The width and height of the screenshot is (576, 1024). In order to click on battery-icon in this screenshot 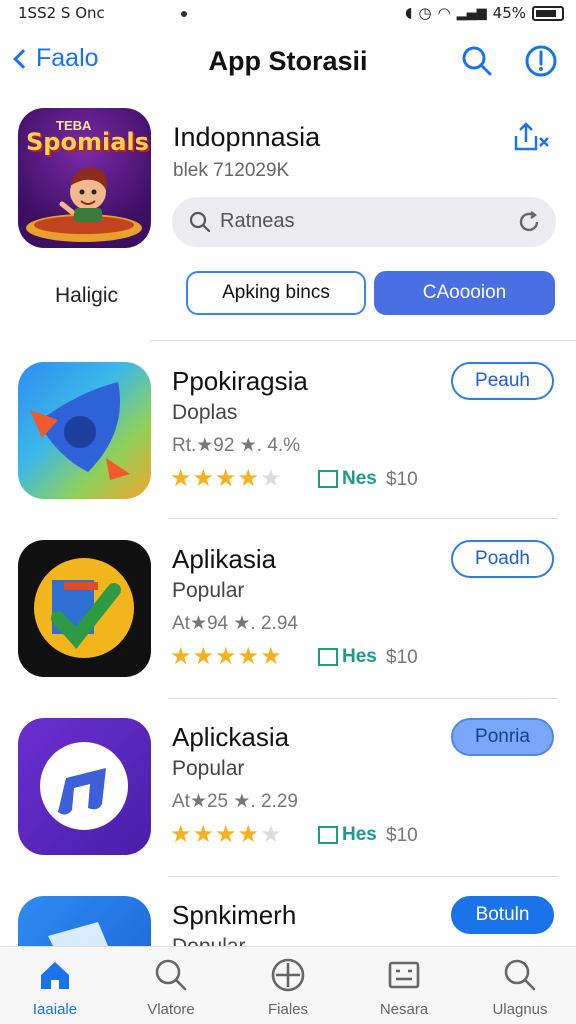, I will do `click(548, 13)`.